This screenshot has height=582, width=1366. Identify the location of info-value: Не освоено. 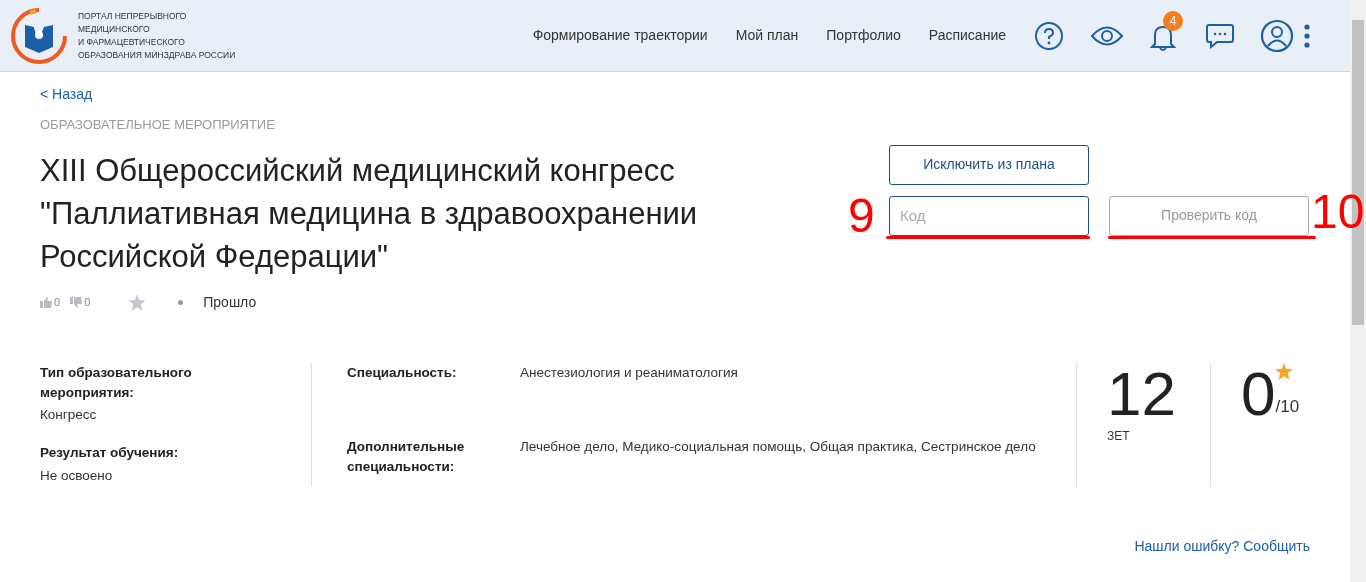
(77, 475).